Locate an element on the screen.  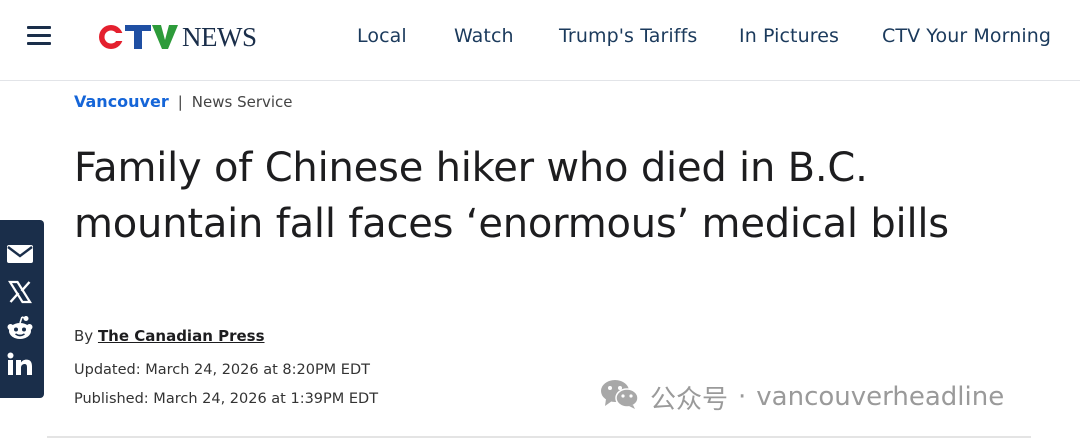
wechat-watermark: 公众号 · vancouverheadline is located at coordinates (802, 397).